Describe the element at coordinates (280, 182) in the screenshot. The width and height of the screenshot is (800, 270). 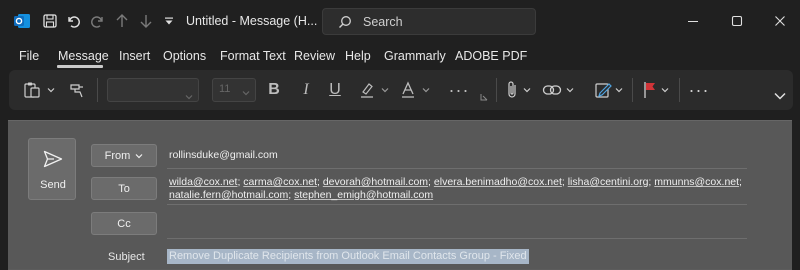
I see `recipient: carma@cox.net` at that location.